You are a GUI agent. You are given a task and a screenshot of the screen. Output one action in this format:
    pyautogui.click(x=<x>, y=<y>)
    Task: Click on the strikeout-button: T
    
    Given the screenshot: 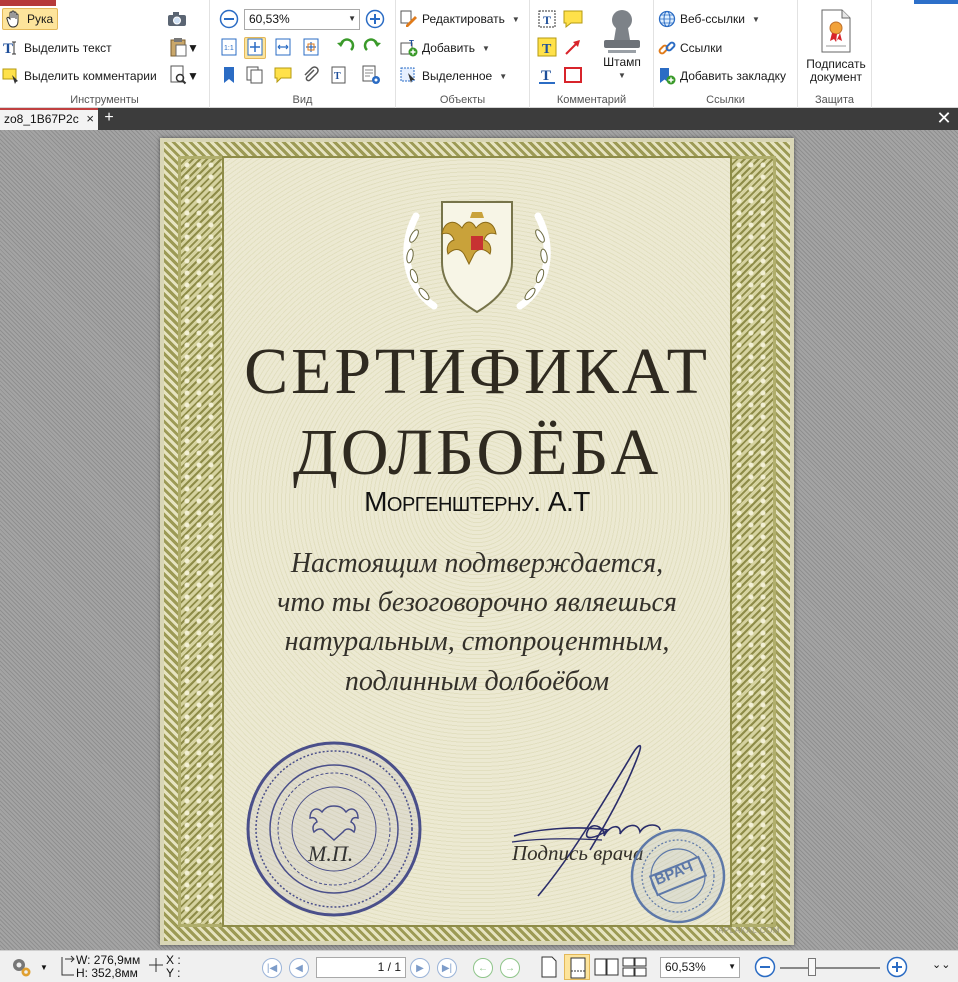 What is the action you would take?
    pyautogui.click(x=547, y=76)
    